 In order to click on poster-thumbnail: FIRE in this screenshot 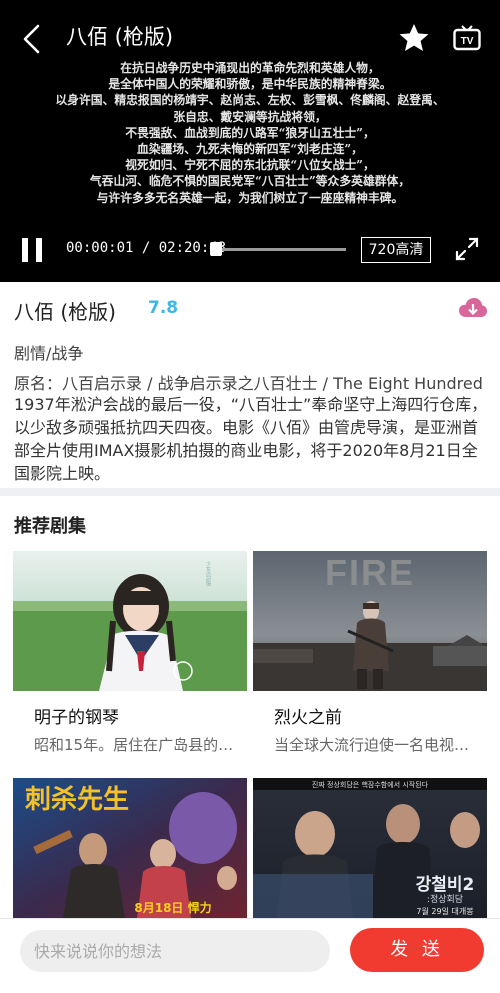, I will do `click(370, 621)`.